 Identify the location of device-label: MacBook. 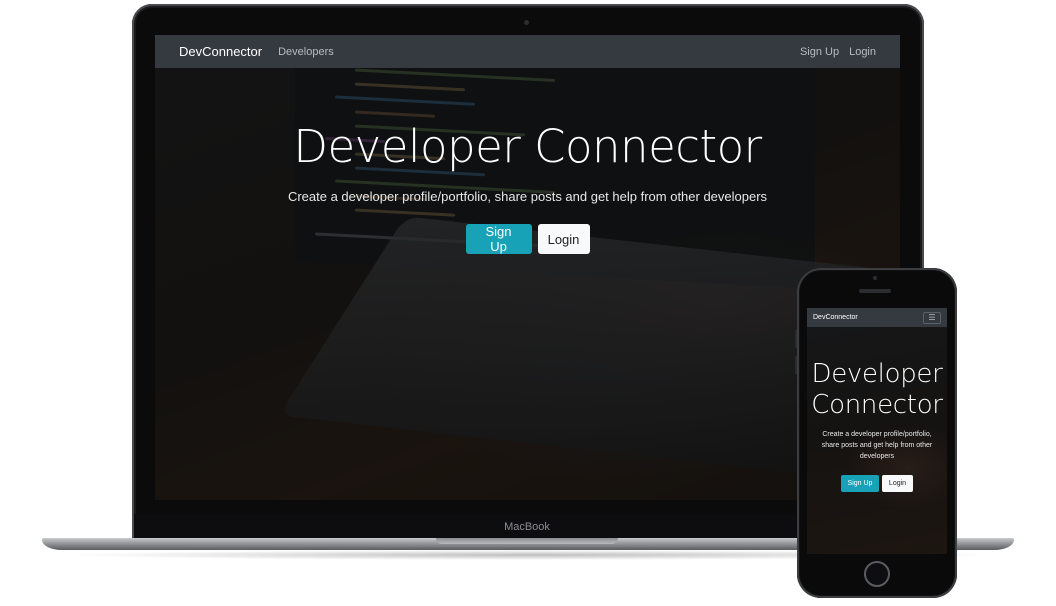
(527, 527).